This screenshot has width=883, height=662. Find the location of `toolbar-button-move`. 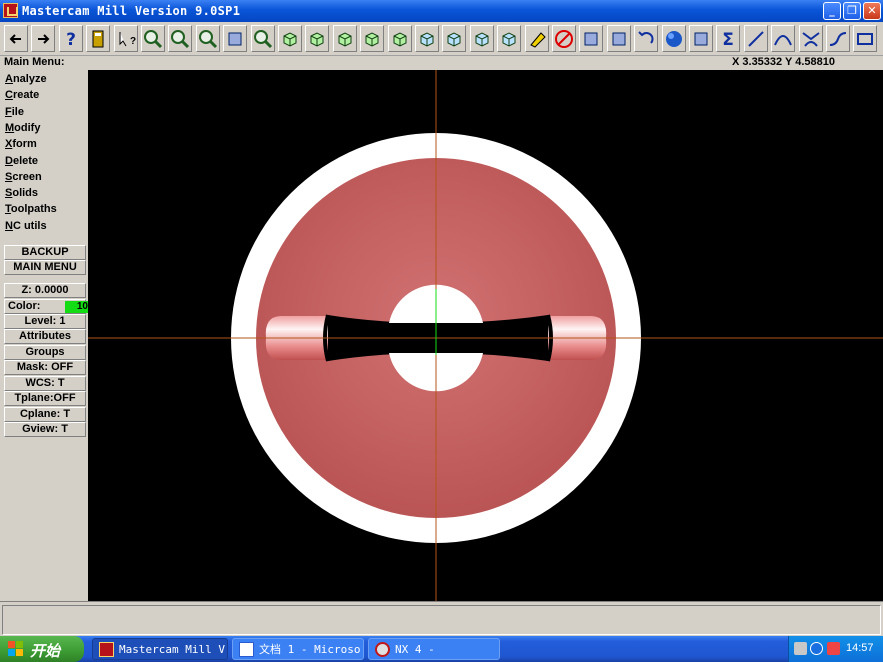

toolbar-button-move is located at coordinates (618, 38).